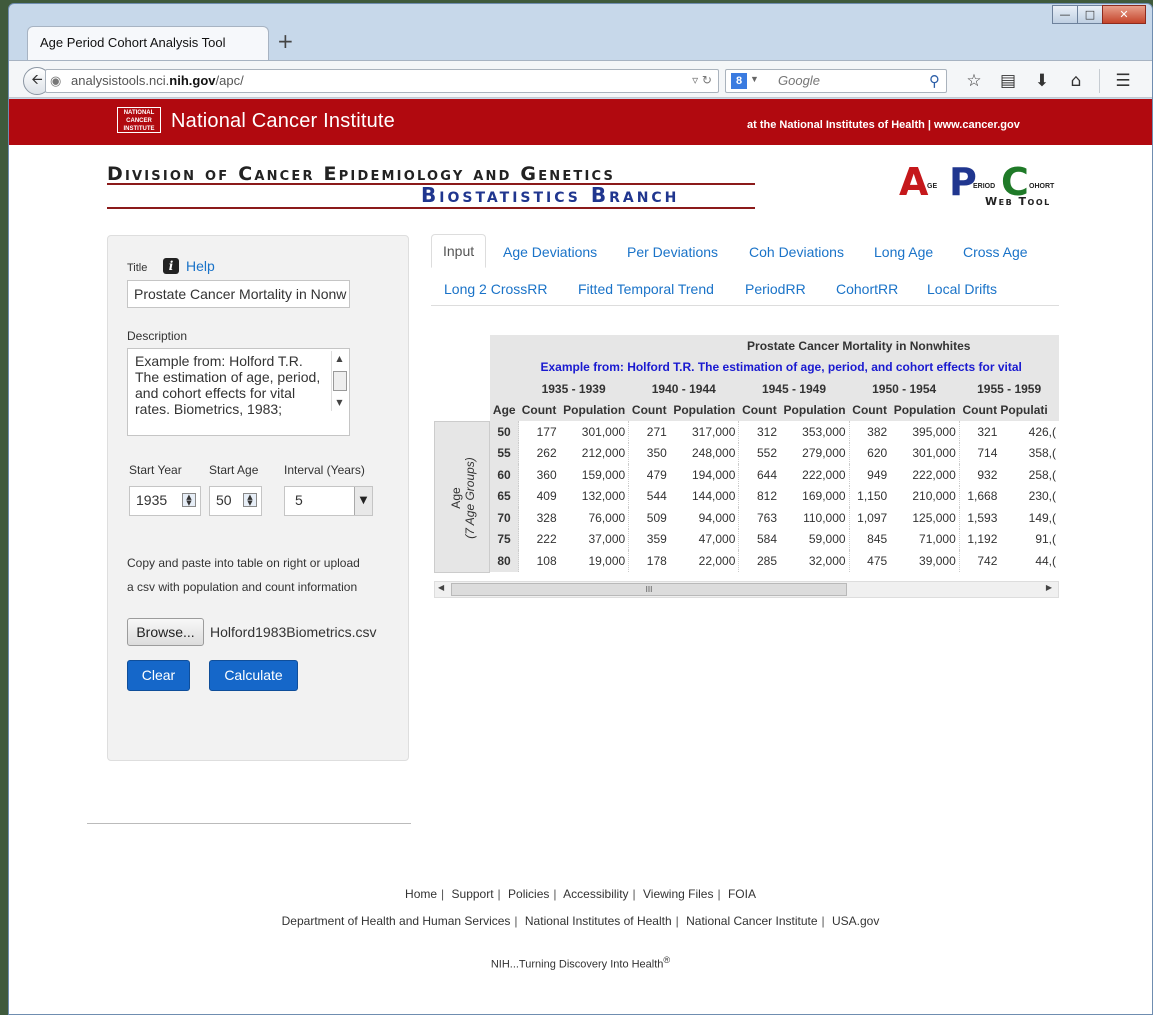 This screenshot has height=1015, width=1153. What do you see at coordinates (649, 589) in the screenshot?
I see `scroll-thumb: III` at bounding box center [649, 589].